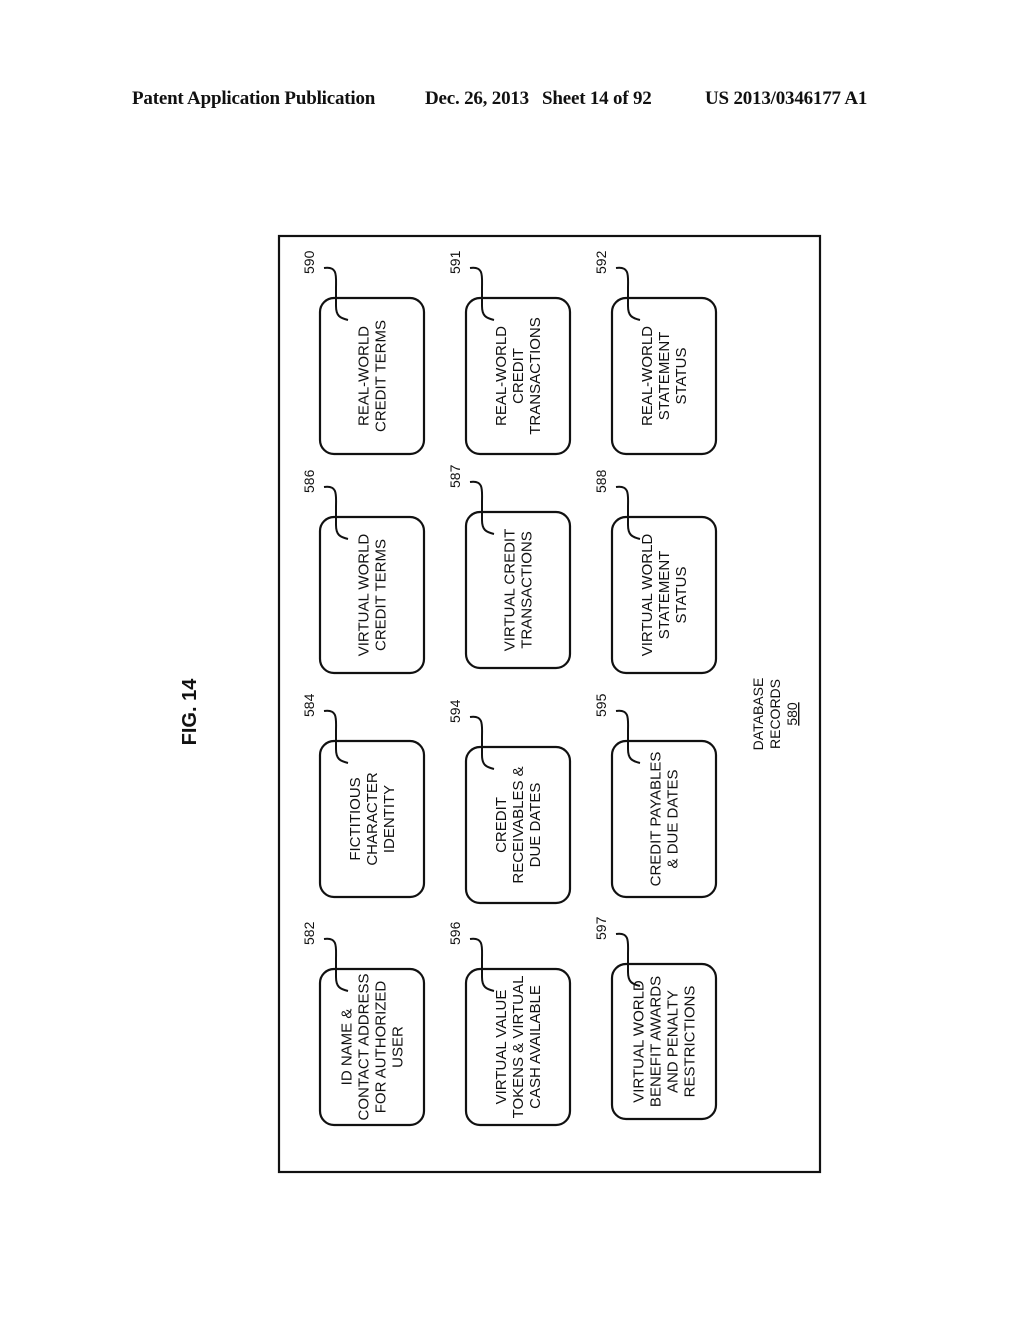 This screenshot has width=1024, height=1320. Describe the element at coordinates (601, 262) in the screenshot. I see `record-ref: 592` at that location.